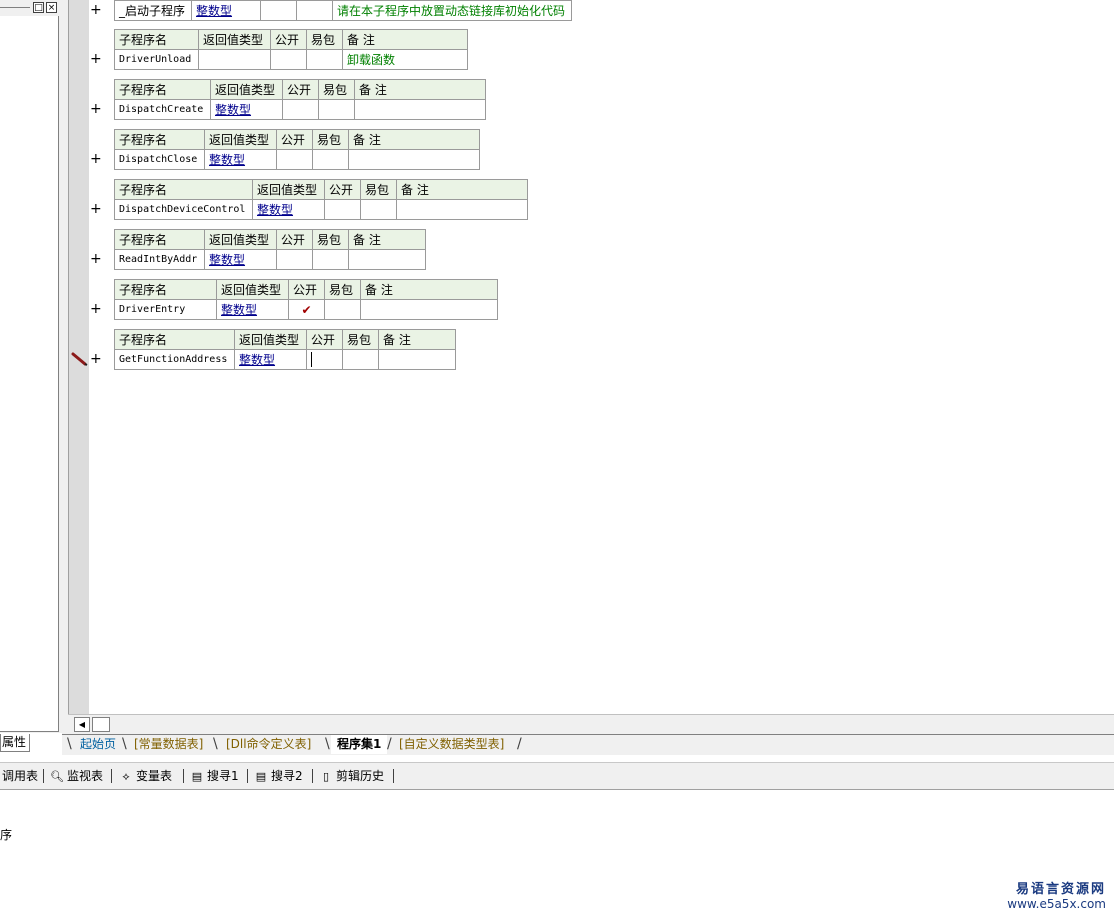  What do you see at coordinates (29, 374) in the screenshot?
I see `property-list` at bounding box center [29, 374].